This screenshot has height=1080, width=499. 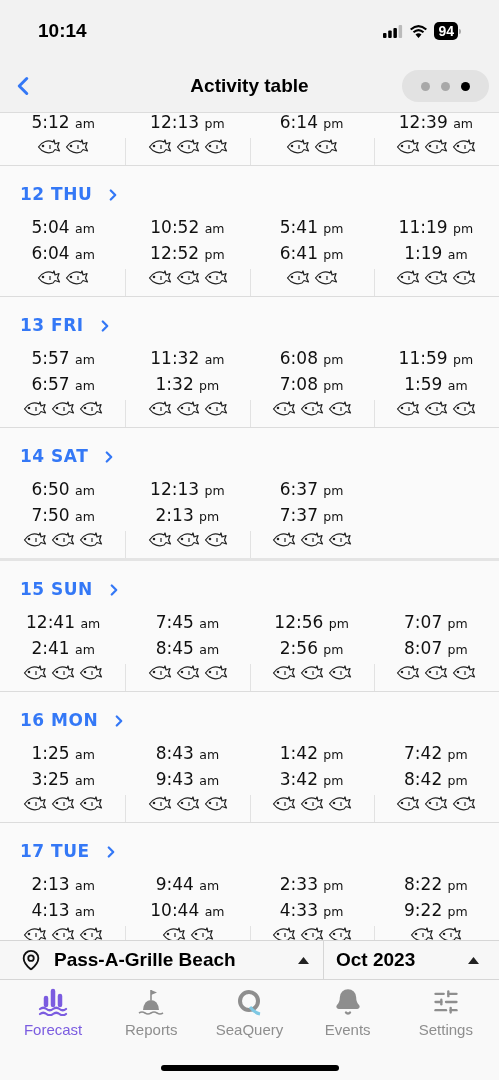 What do you see at coordinates (187, 884) in the screenshot?
I see `time-text: 9:44 am` at bounding box center [187, 884].